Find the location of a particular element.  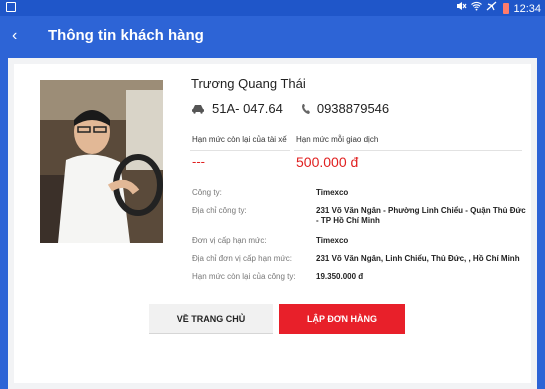

notification-icon is located at coordinates (11, 7).